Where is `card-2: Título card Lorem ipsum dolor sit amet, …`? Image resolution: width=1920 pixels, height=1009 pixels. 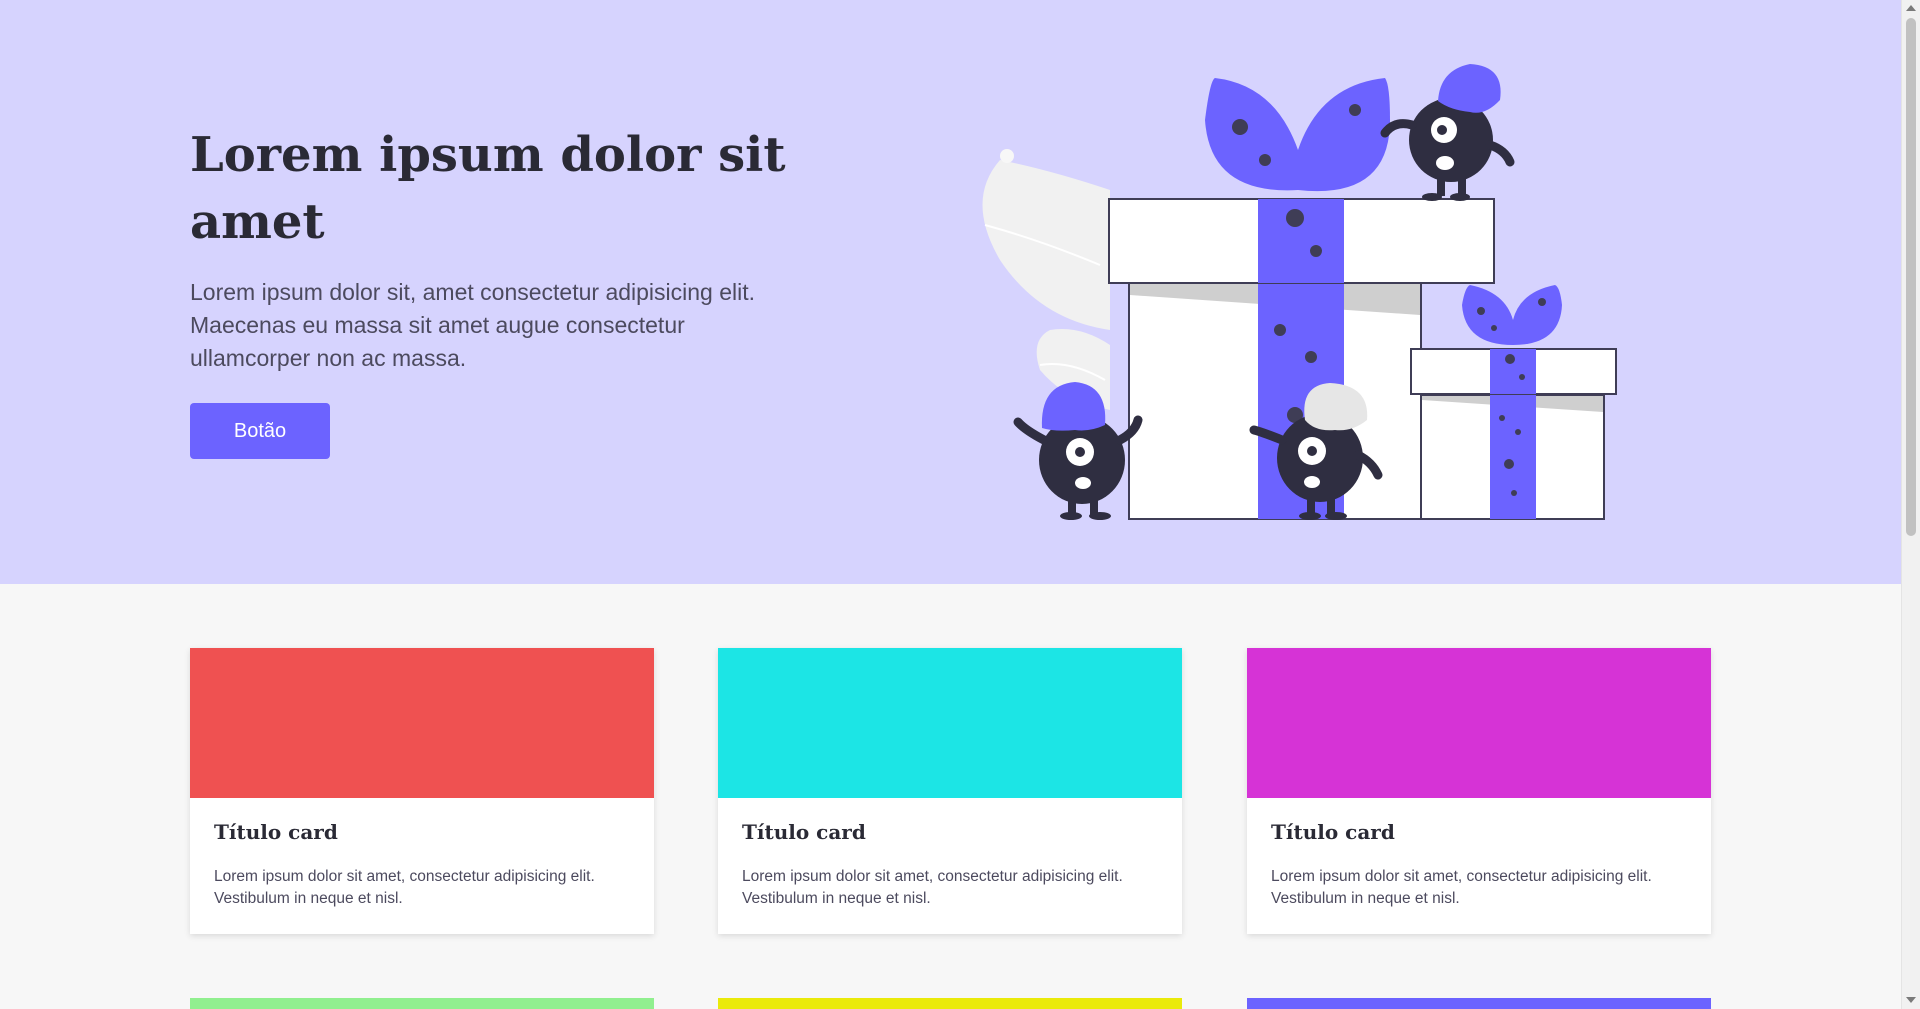 card-2: Título card Lorem ipsum dolor sit amet, … is located at coordinates (950, 791).